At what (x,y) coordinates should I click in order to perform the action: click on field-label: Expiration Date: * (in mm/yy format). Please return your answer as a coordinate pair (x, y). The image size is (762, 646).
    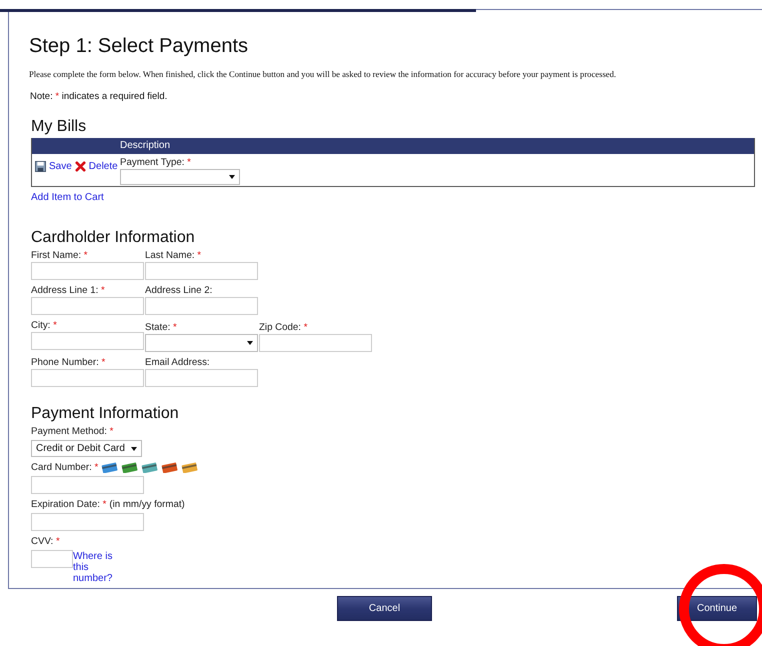
    Looking at the image, I should click on (108, 504).